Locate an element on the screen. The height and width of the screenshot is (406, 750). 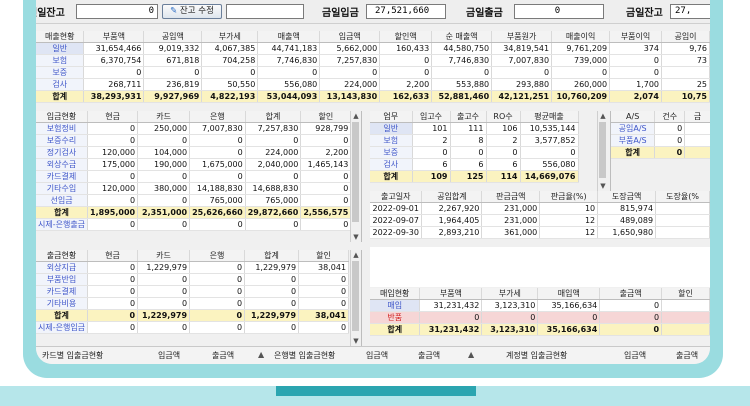
withdraw-row: 시제-은행입금 0 0 0 0 0 is located at coordinates (193, 327).